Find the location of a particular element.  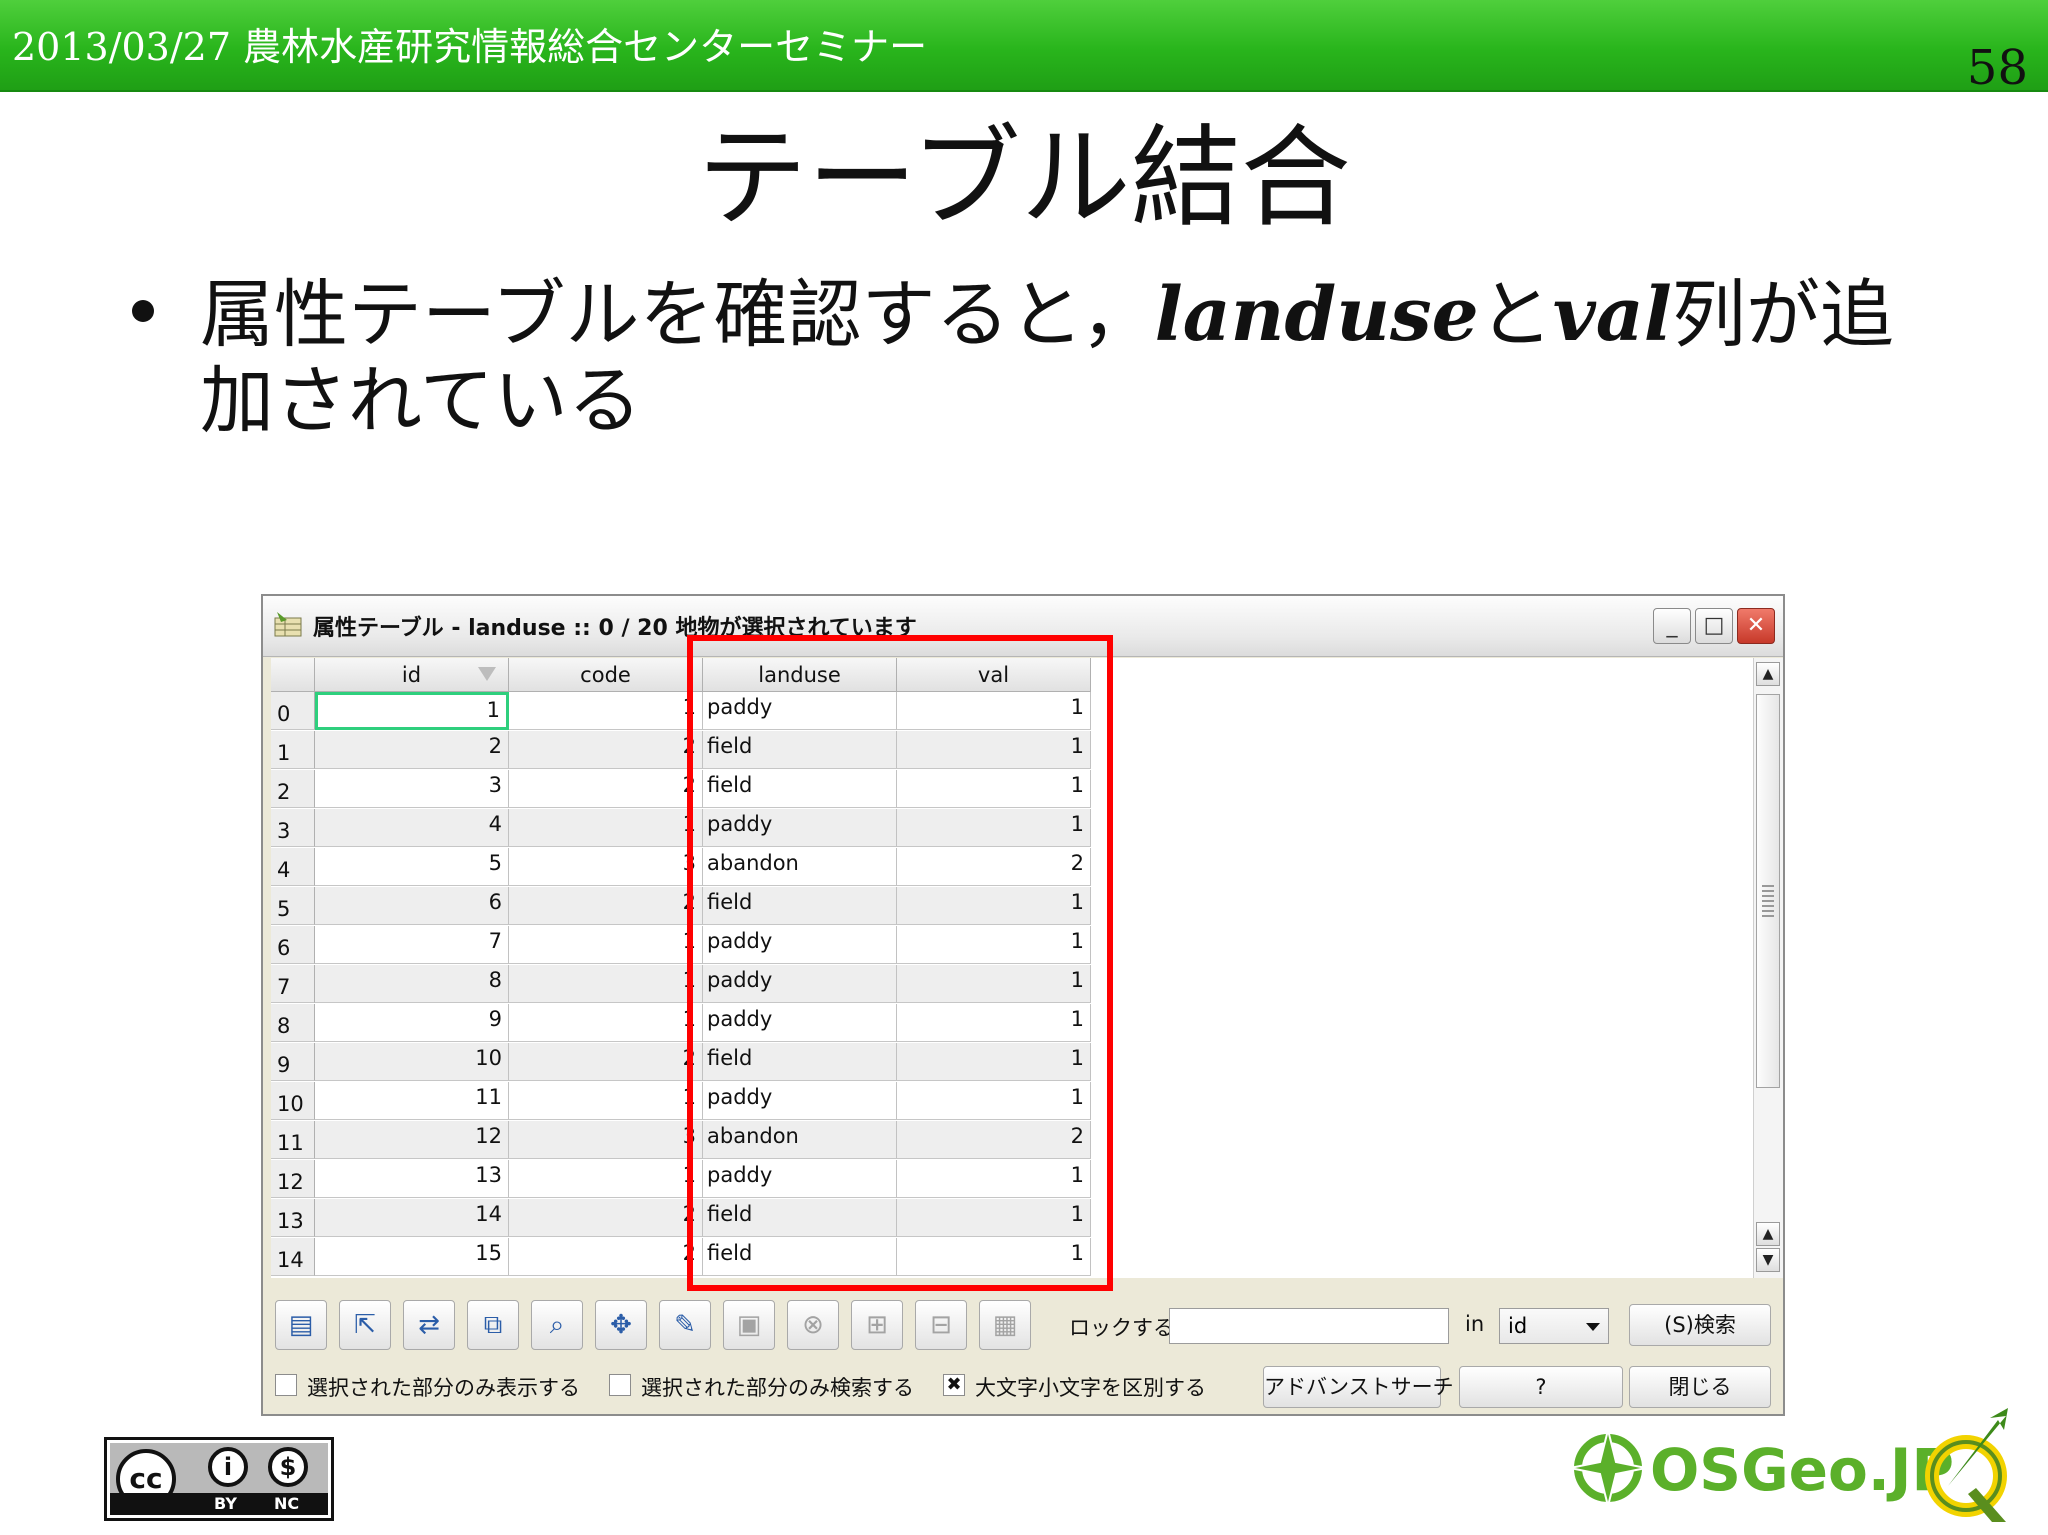

table-row: 1 2 2 field 1 is located at coordinates (1012, 750).